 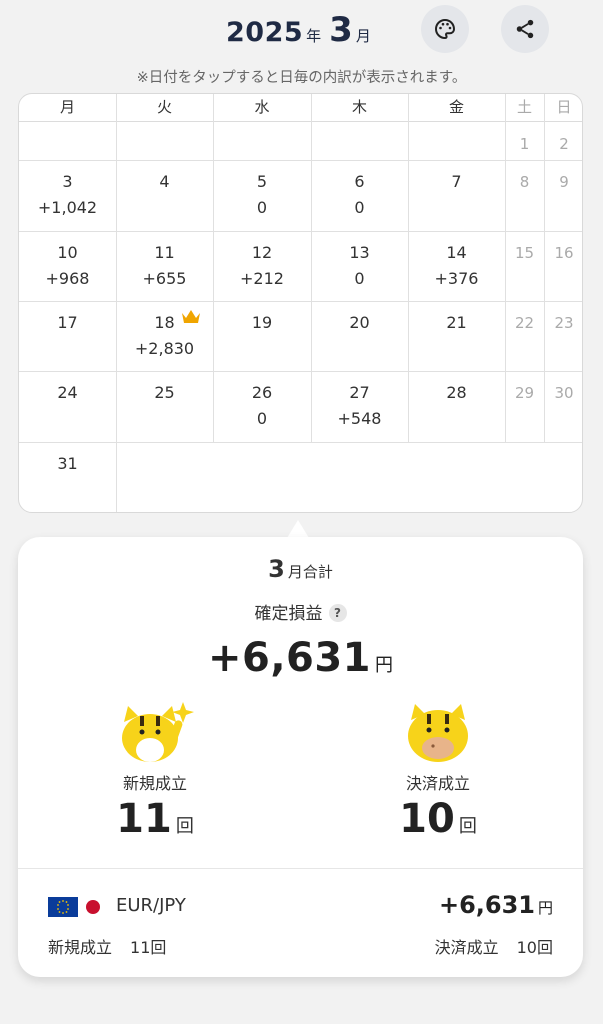 I want to click on pair-new-label: 新規成立, so click(x=80, y=947).